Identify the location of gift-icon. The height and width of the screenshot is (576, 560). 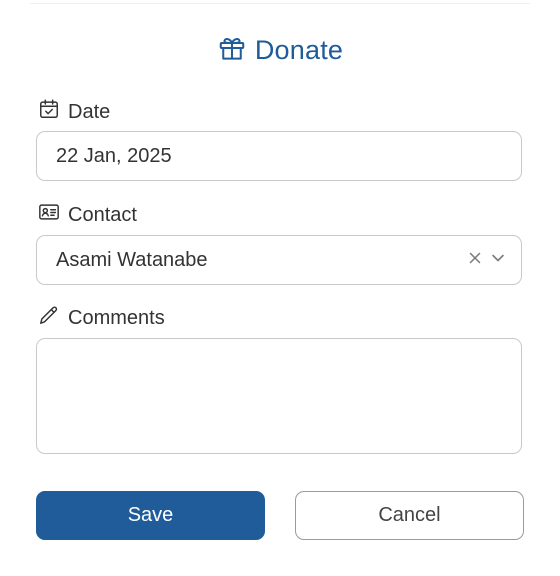
(232, 50).